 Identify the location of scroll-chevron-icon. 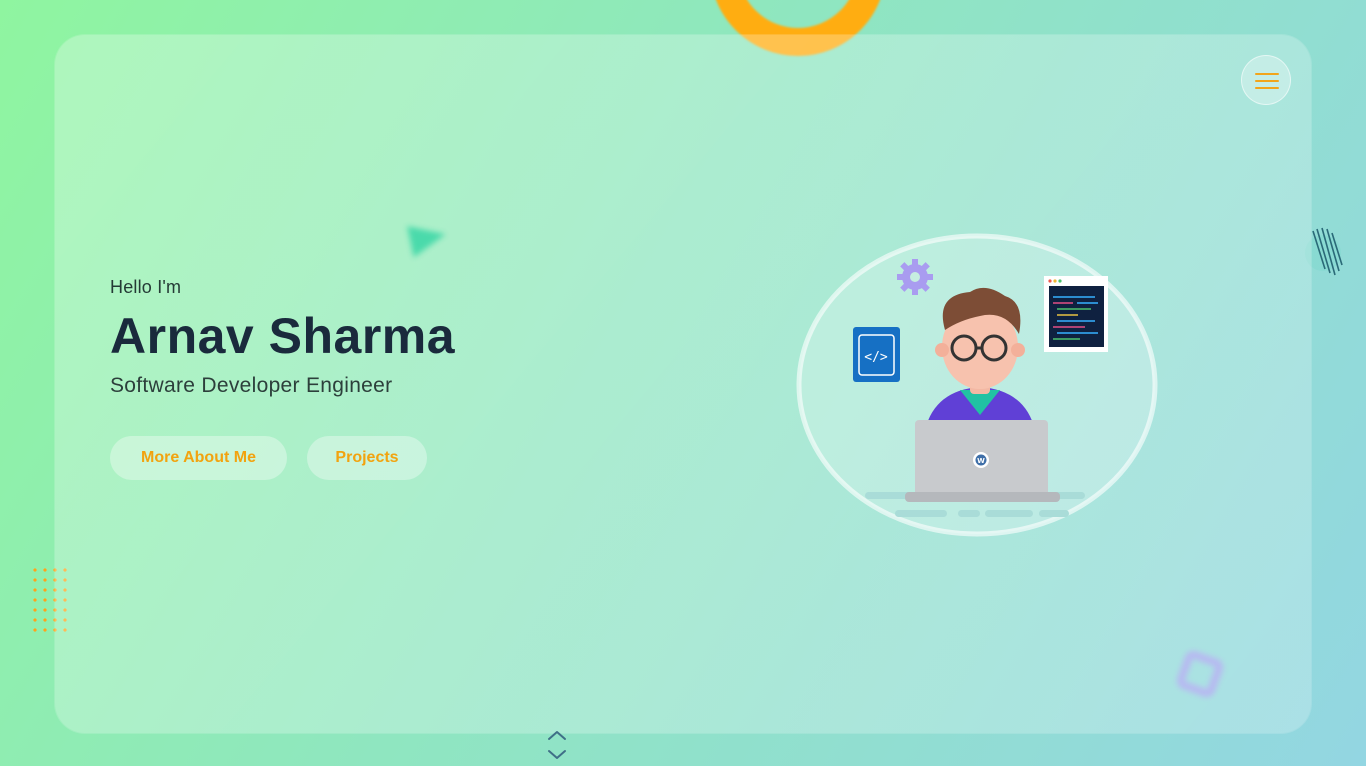
(557, 745).